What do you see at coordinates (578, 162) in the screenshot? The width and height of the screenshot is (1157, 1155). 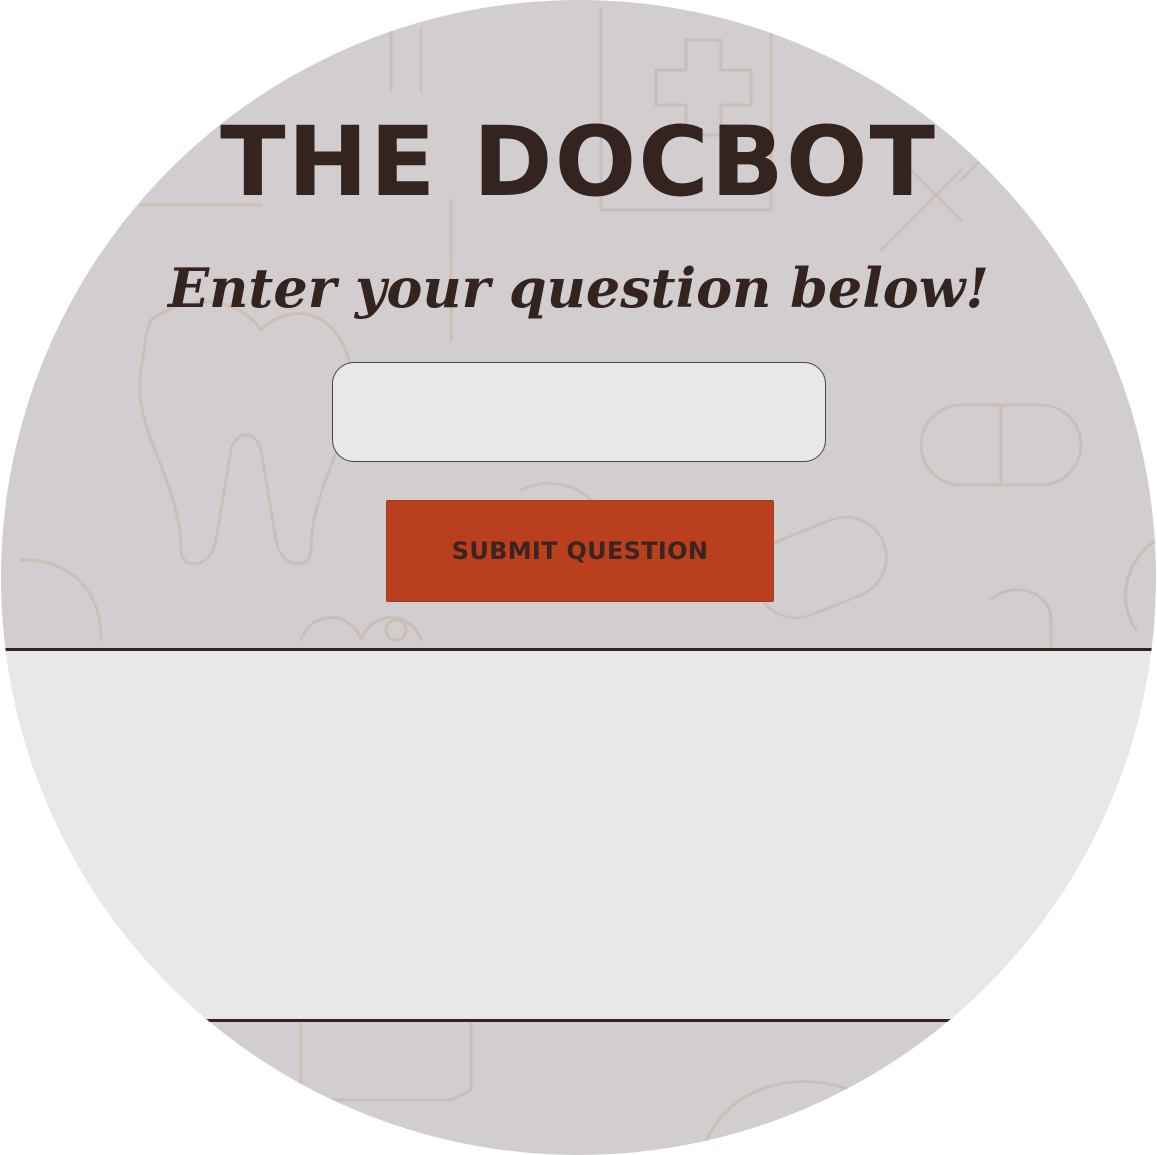 I see `page-title: THE DOCBOT` at bounding box center [578, 162].